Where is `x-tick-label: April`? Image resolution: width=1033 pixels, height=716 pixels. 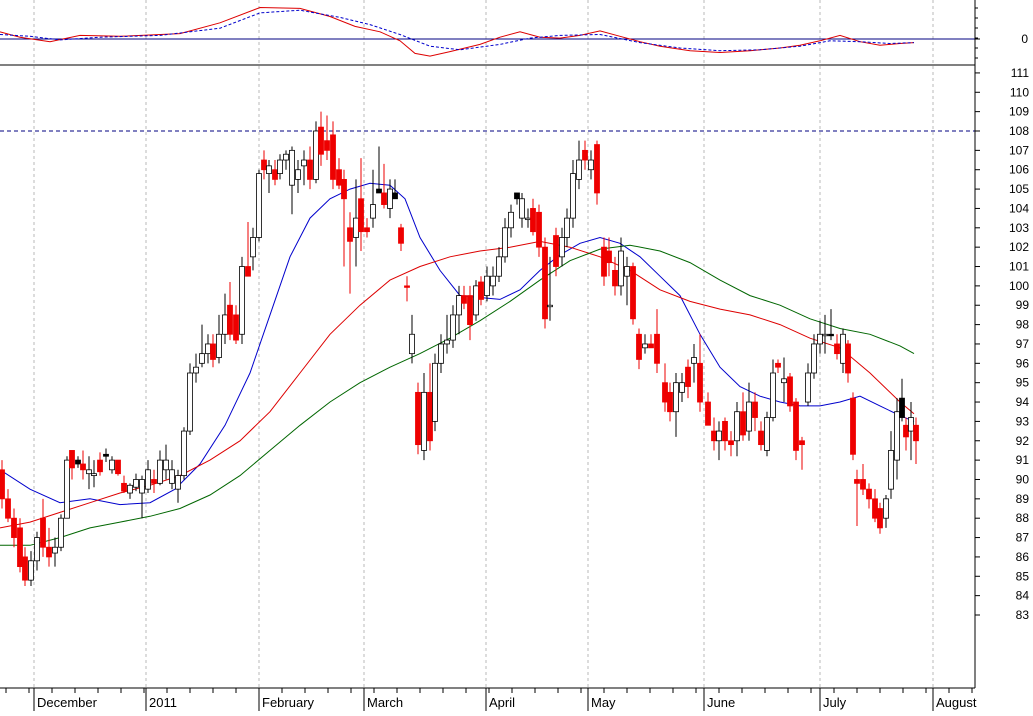
x-tick-label: April is located at coordinates (502, 702).